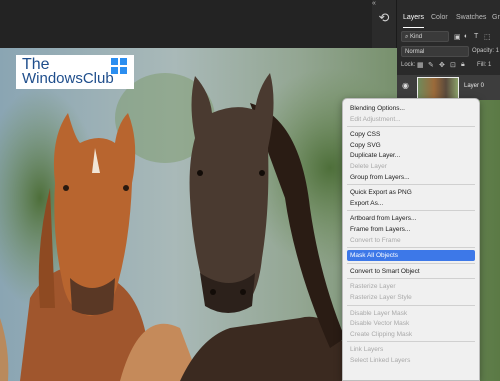  I want to click on menu-item-link-layers: Link Layers, so click(367, 350).